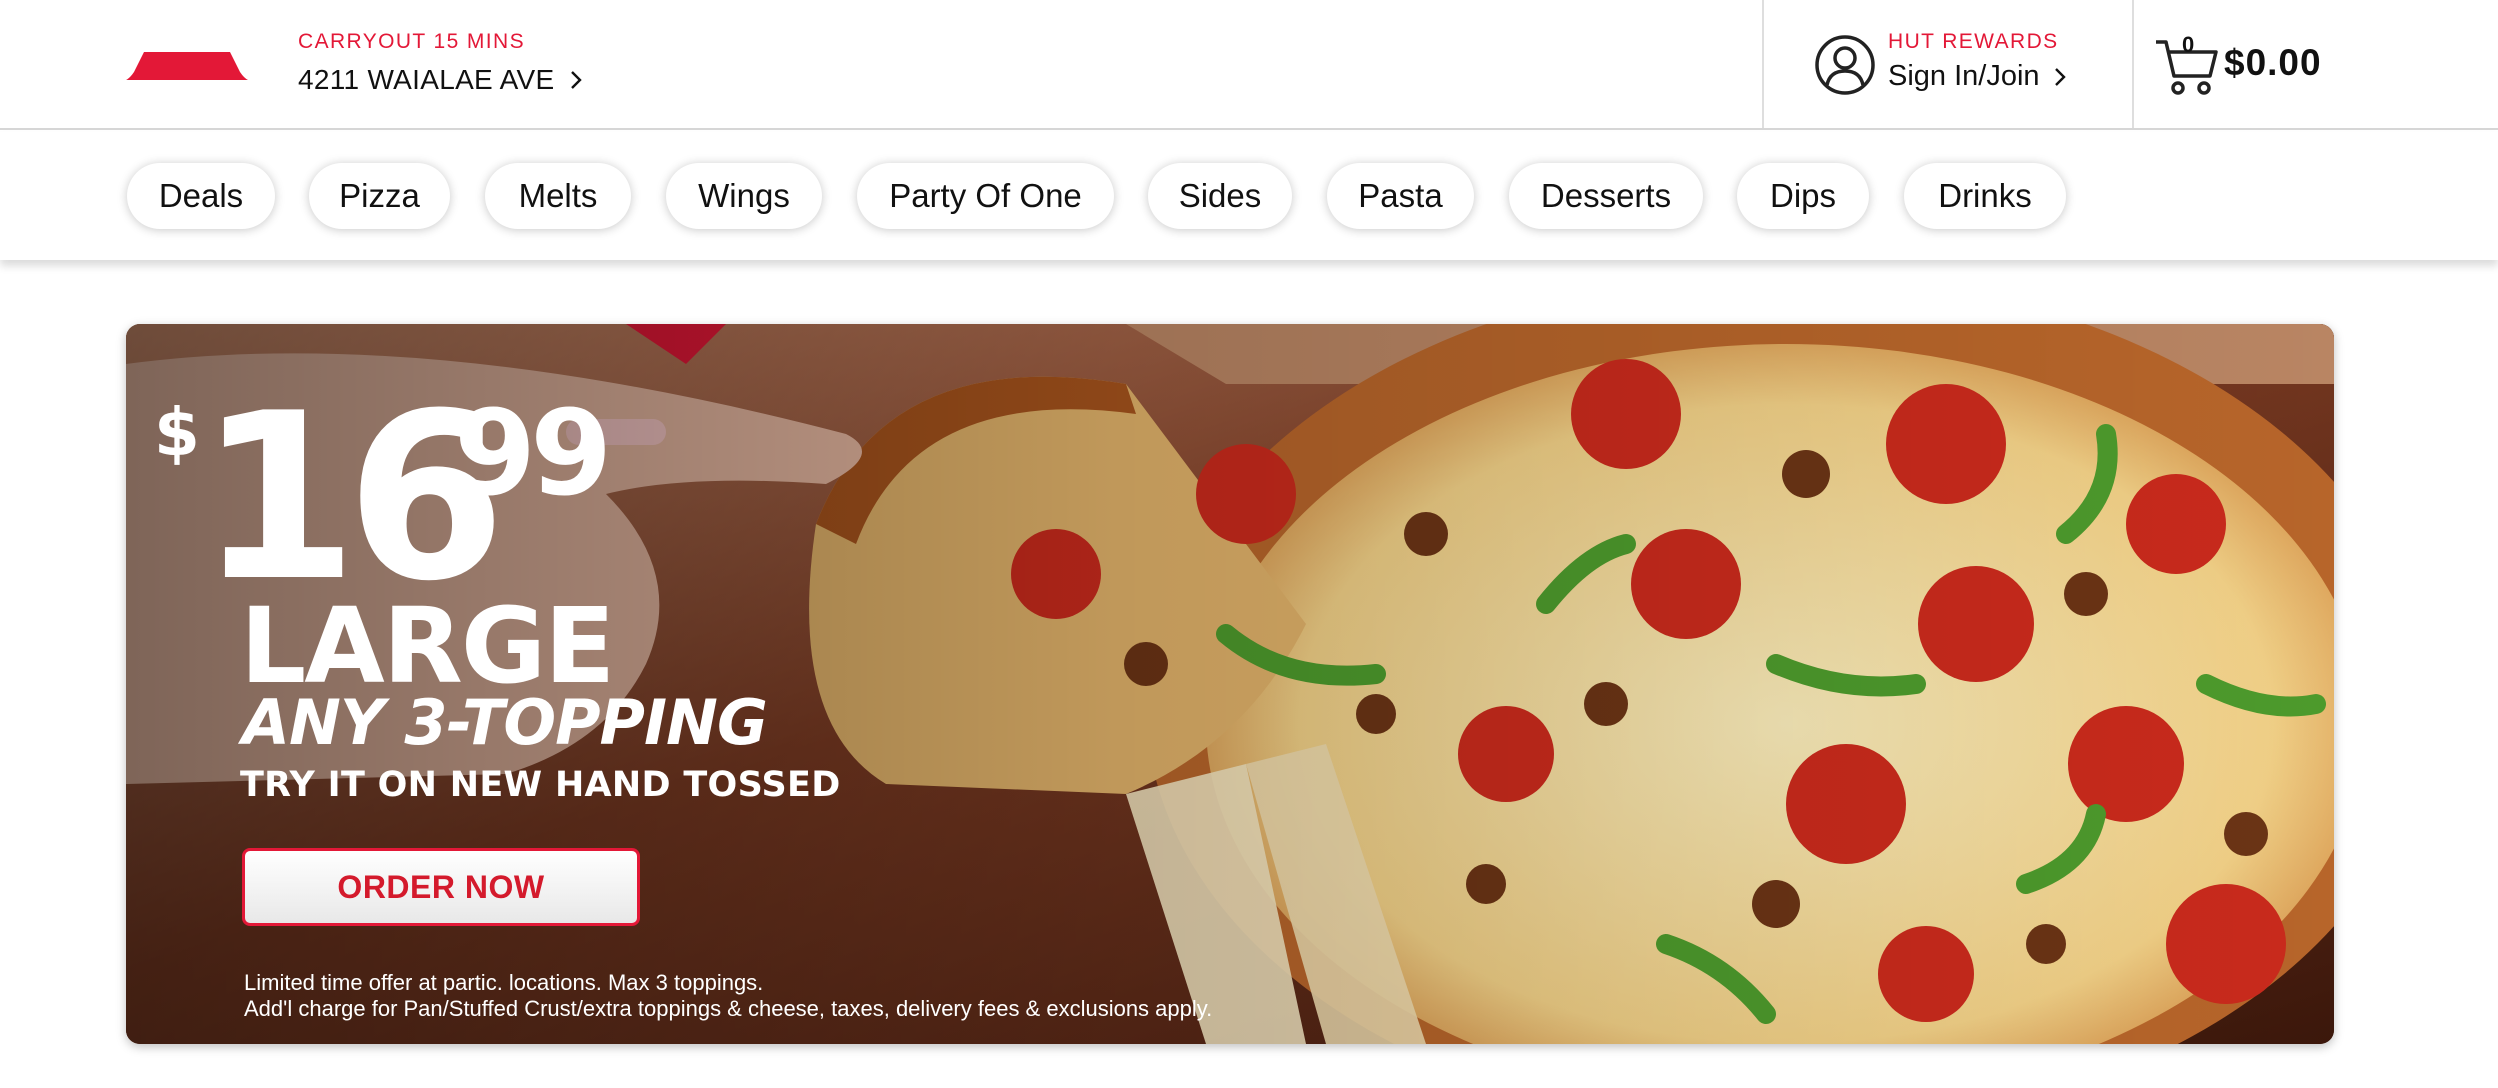 This screenshot has height=1088, width=2498. What do you see at coordinates (744, 196) in the screenshot?
I see `category-wings: Wings` at bounding box center [744, 196].